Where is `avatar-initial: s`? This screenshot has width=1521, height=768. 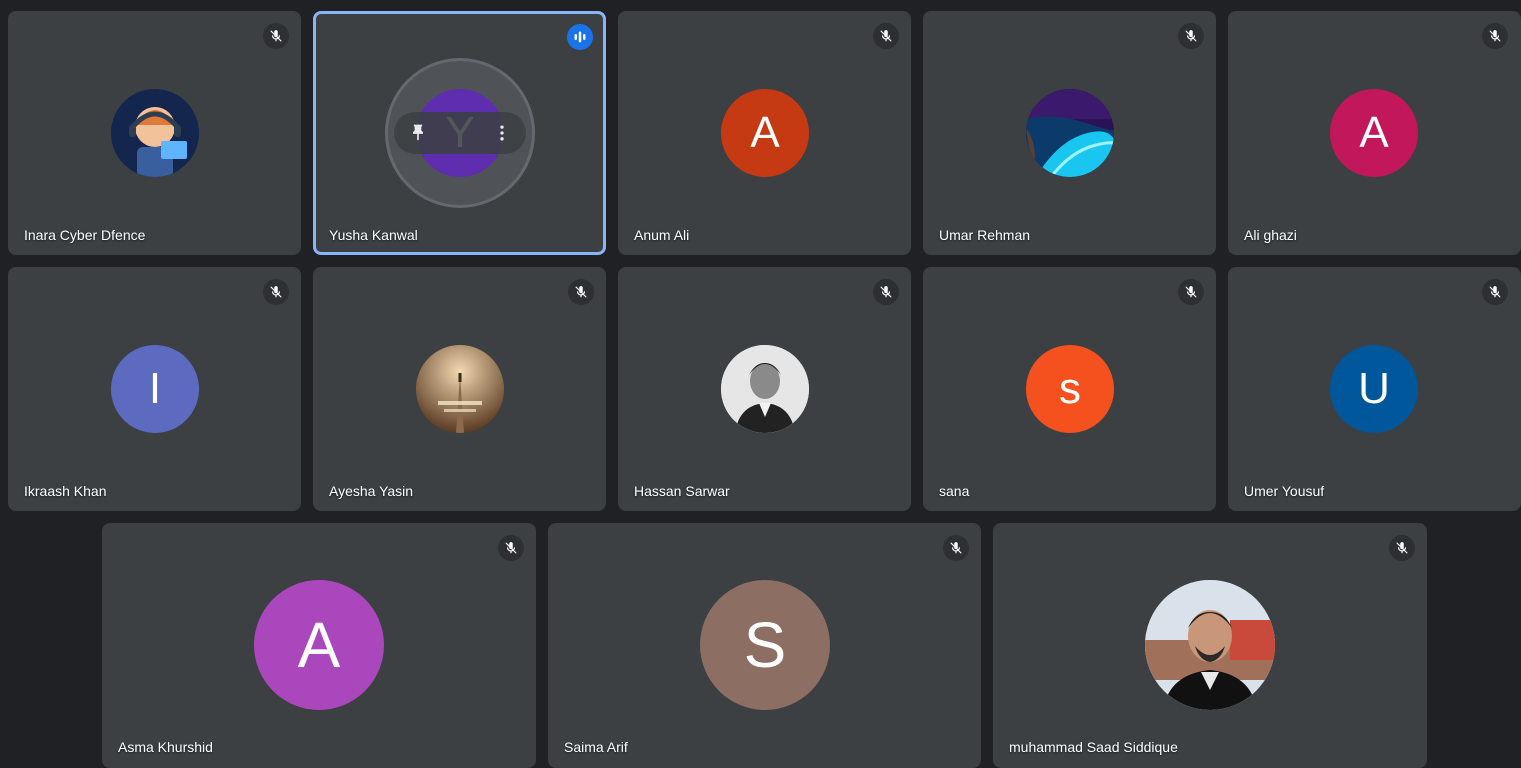
avatar-initial: s is located at coordinates (1070, 388).